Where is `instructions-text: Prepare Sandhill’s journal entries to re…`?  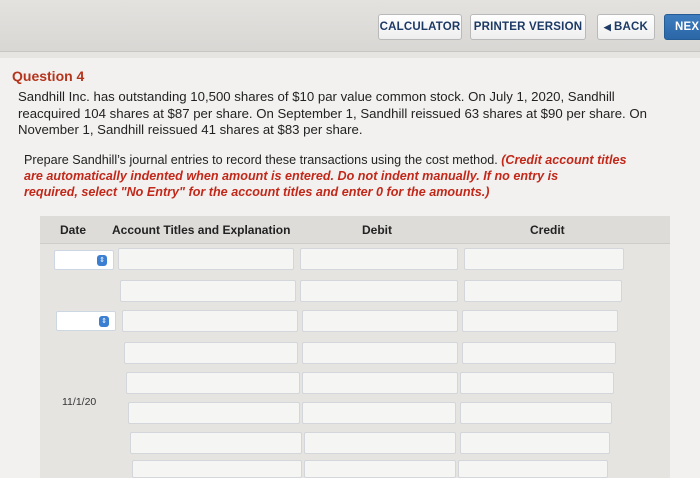
instructions-text: Prepare Sandhill’s journal entries to re… is located at coordinates (261, 160).